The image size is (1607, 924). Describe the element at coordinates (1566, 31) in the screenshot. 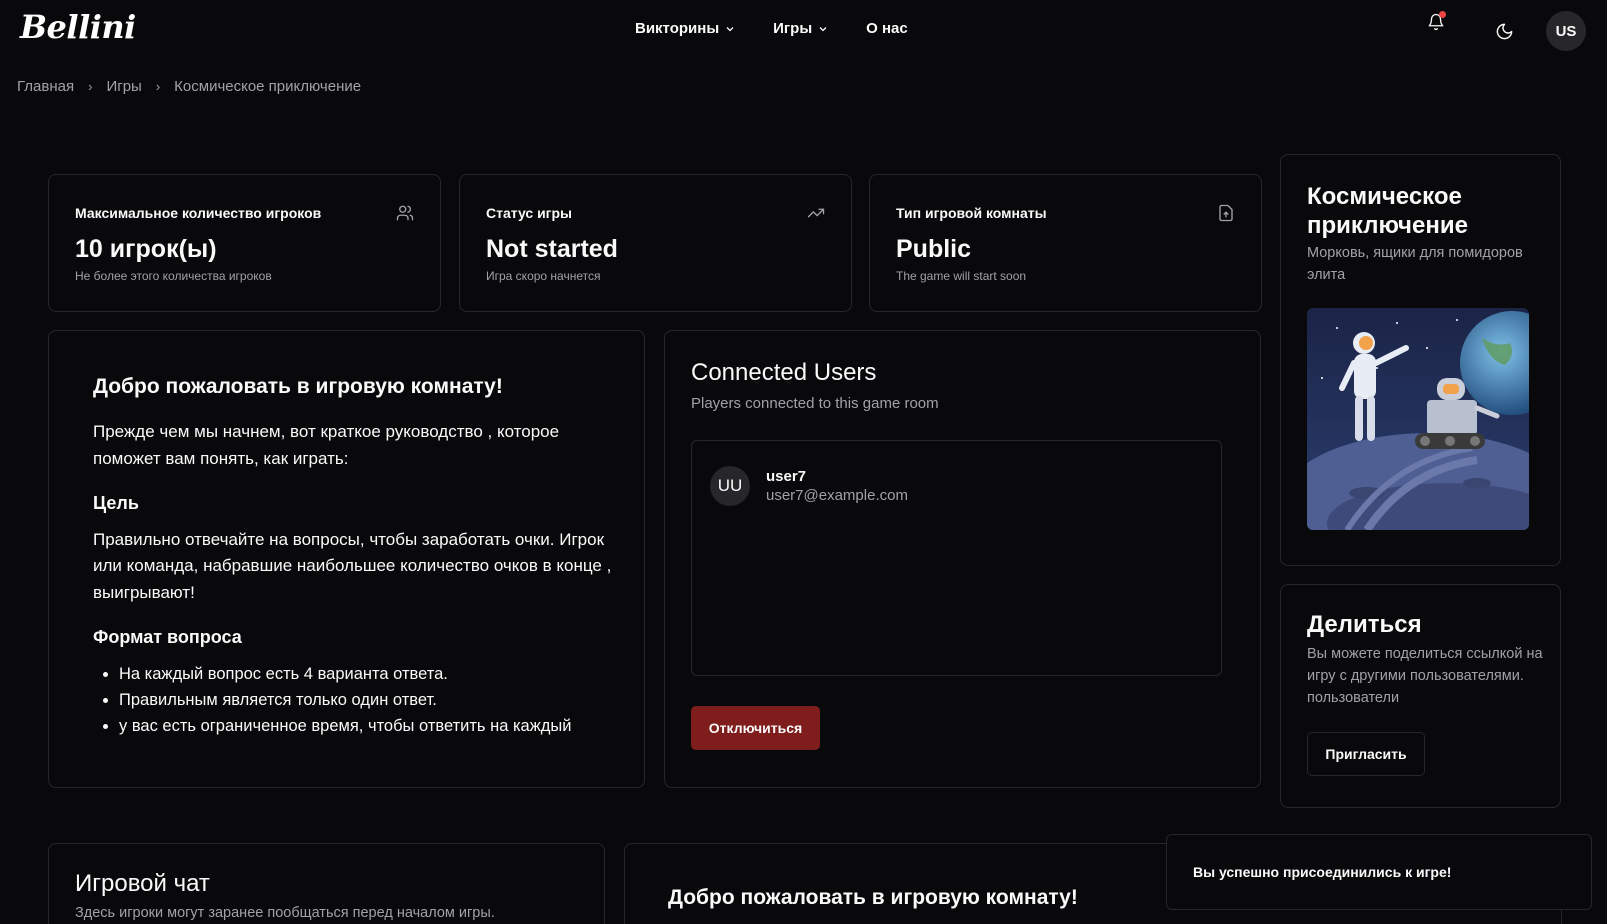

I see `user-avatar: US` at that location.